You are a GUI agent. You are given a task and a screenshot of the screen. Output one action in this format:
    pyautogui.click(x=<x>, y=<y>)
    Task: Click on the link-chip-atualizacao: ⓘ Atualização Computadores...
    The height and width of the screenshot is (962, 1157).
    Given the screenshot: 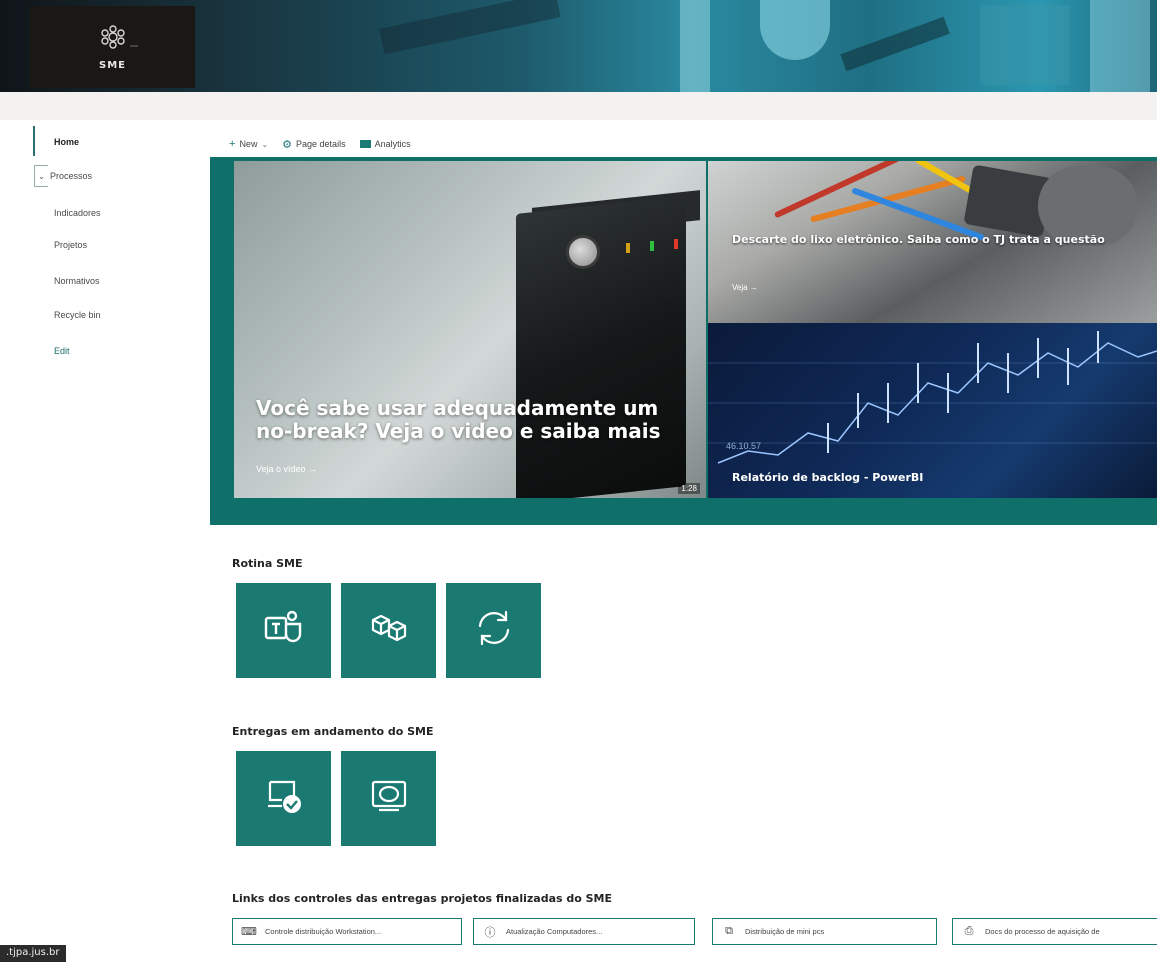 What is the action you would take?
    pyautogui.click(x=584, y=931)
    